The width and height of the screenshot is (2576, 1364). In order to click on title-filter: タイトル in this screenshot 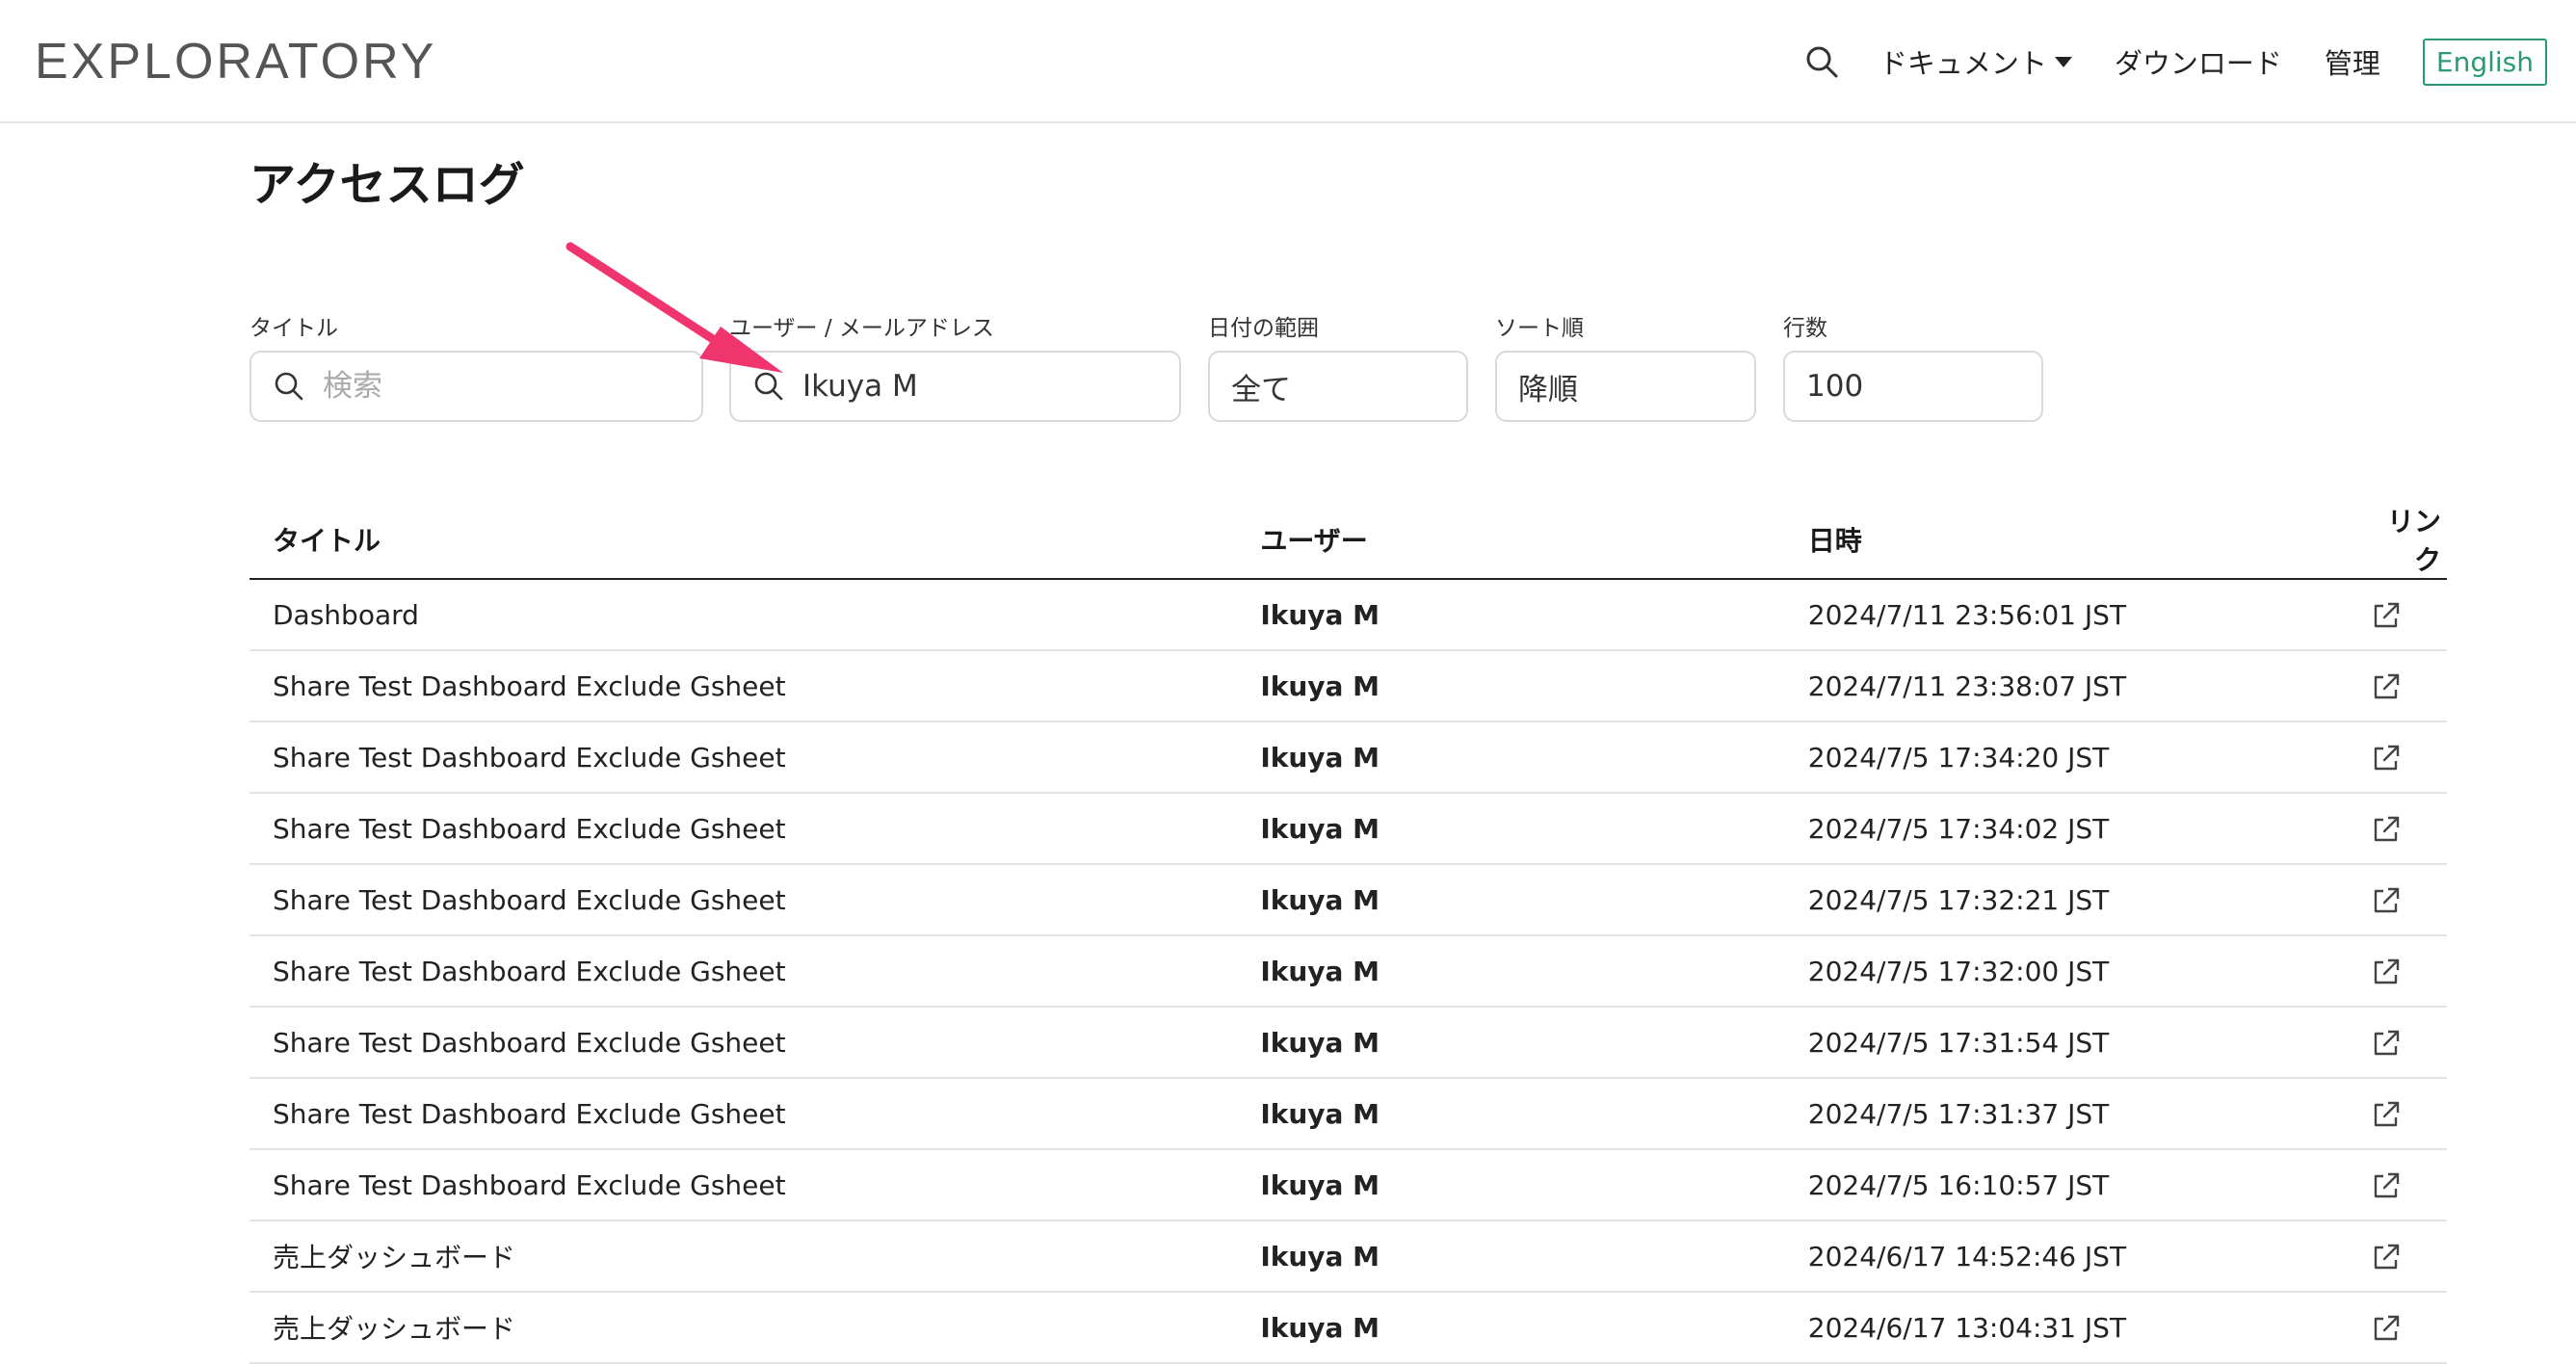, I will do `click(477, 368)`.